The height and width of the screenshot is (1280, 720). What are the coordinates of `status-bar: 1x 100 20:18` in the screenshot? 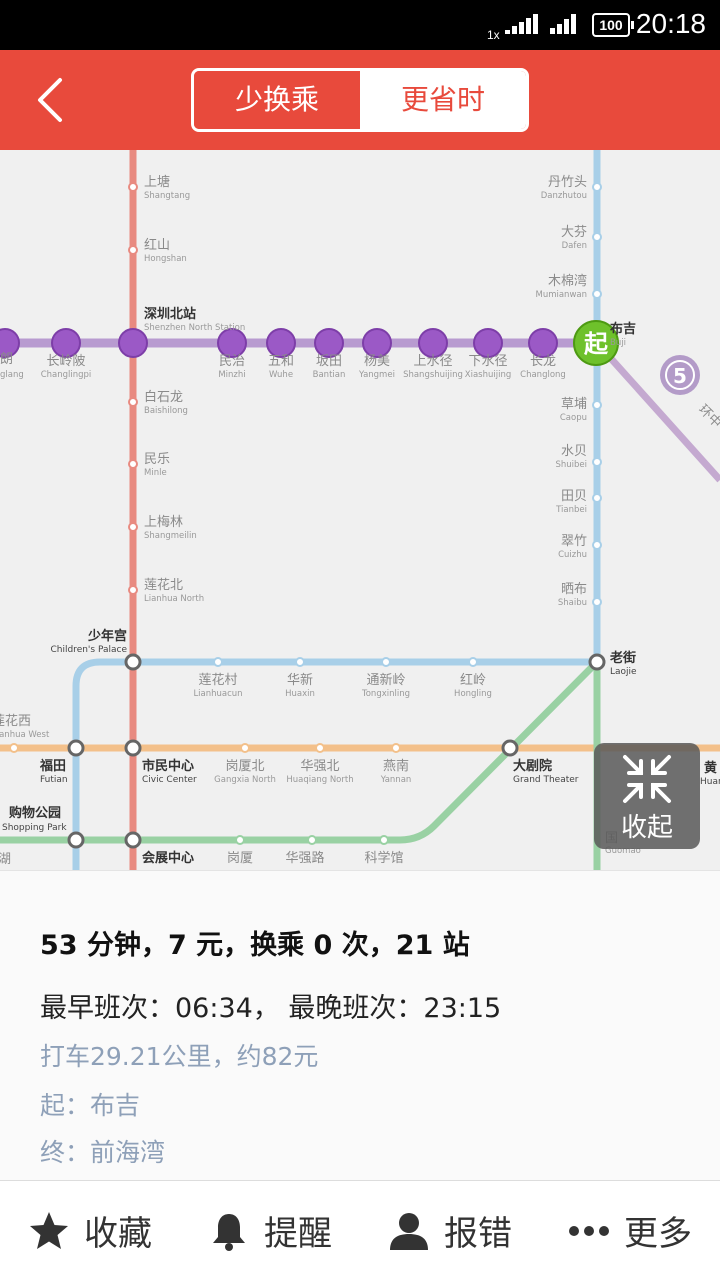 It's located at (360, 25).